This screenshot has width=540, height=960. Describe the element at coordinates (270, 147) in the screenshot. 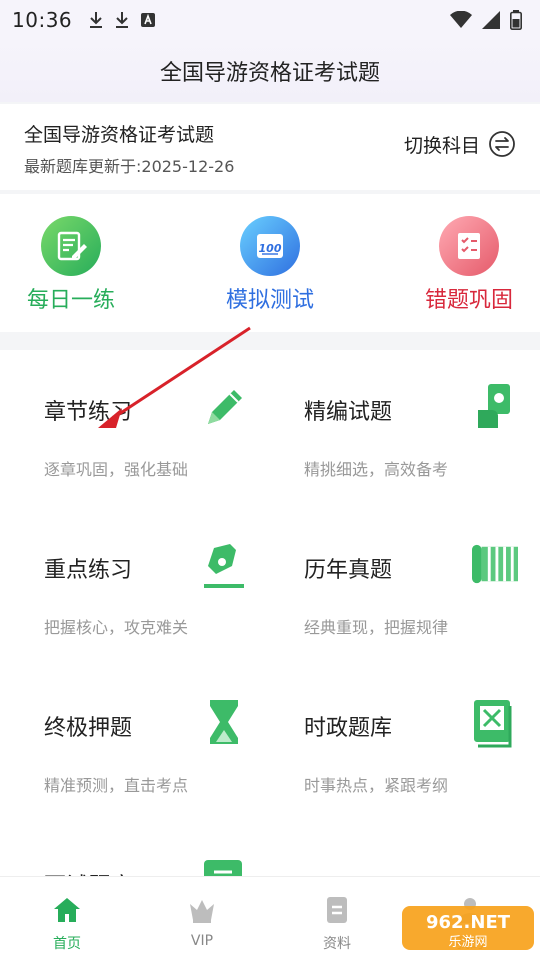

I see `subject-card: 全国导游资格证考试题 最新题库更新于:2025-12-26 切换科目` at that location.